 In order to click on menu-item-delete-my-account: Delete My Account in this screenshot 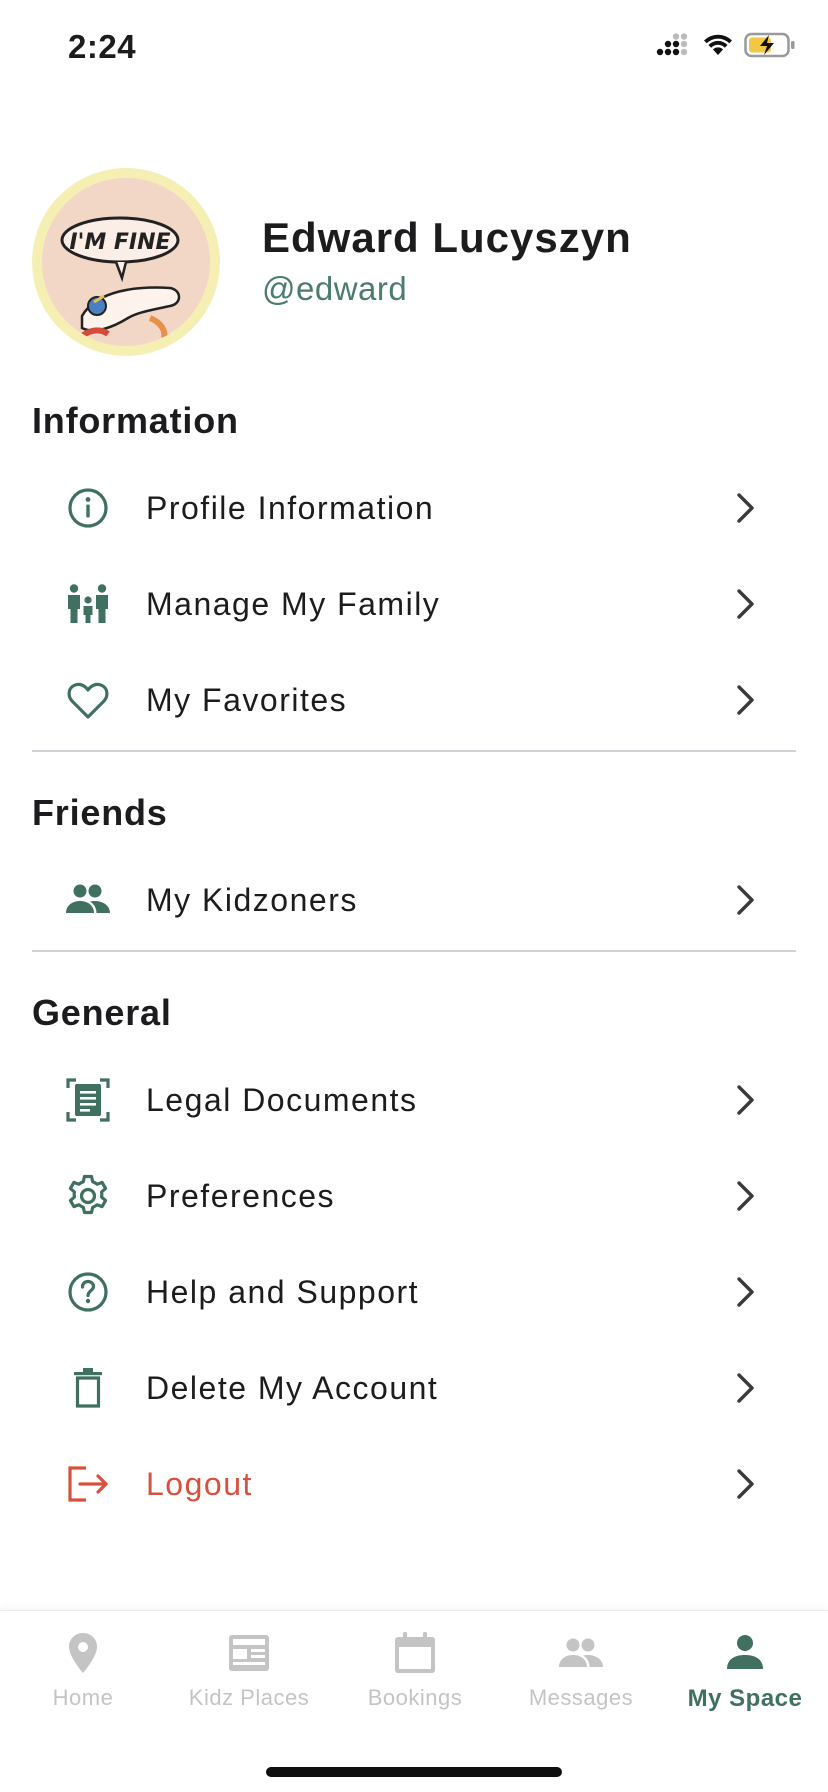, I will do `click(414, 1388)`.